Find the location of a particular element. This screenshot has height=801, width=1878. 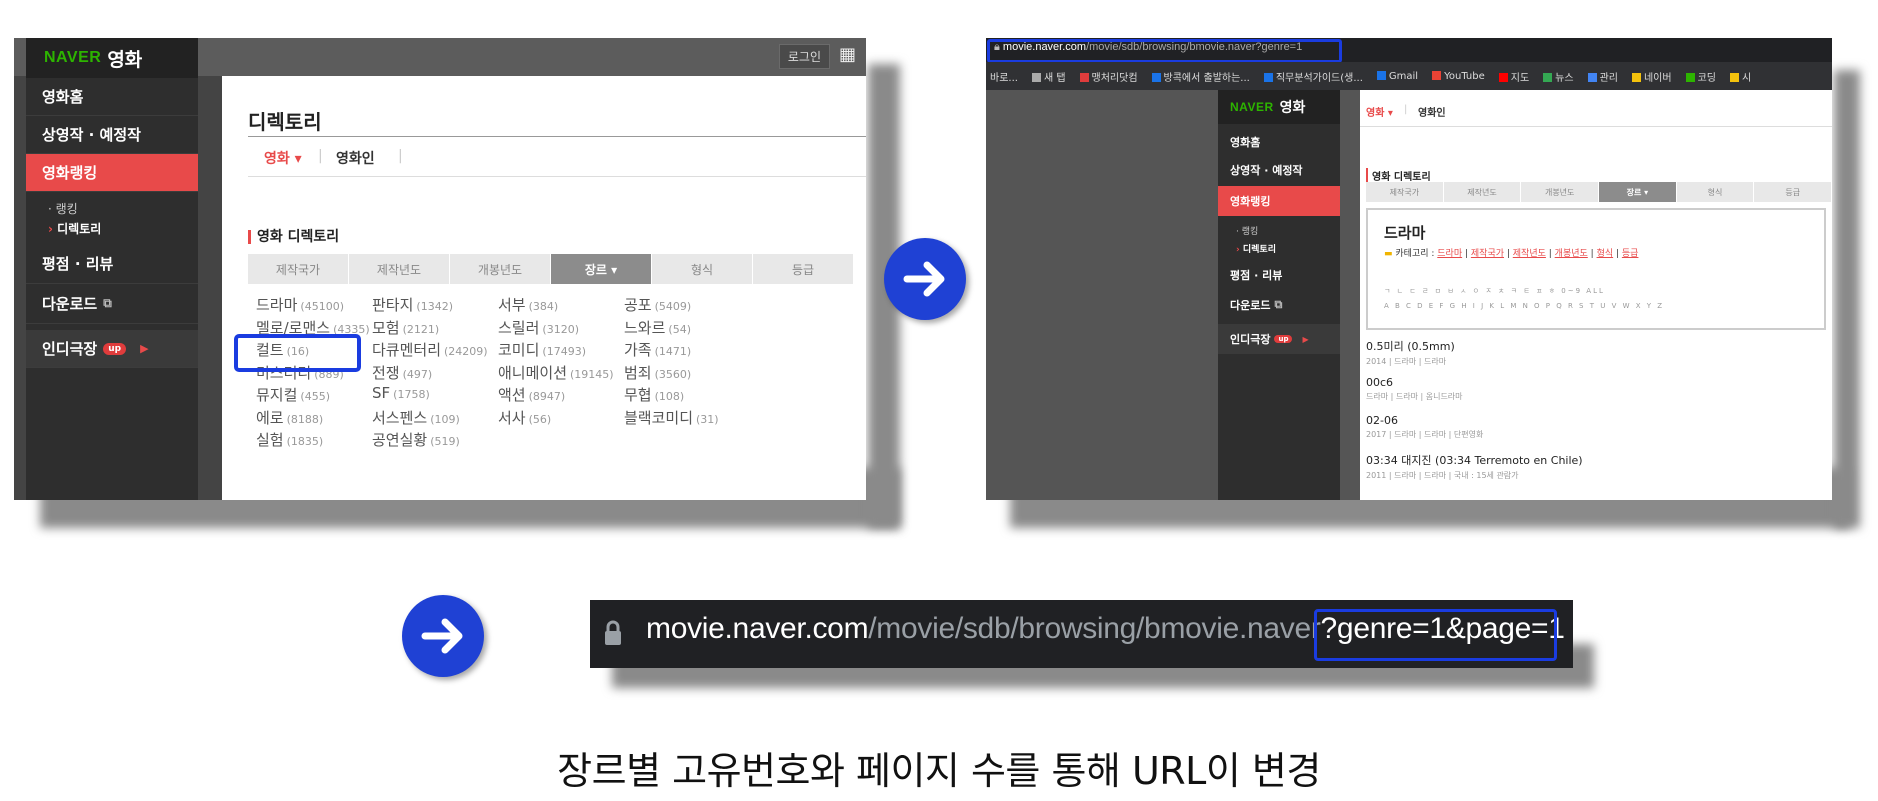

movie-title: 0.5미리 (0.5mm) is located at coordinates (1410, 346).